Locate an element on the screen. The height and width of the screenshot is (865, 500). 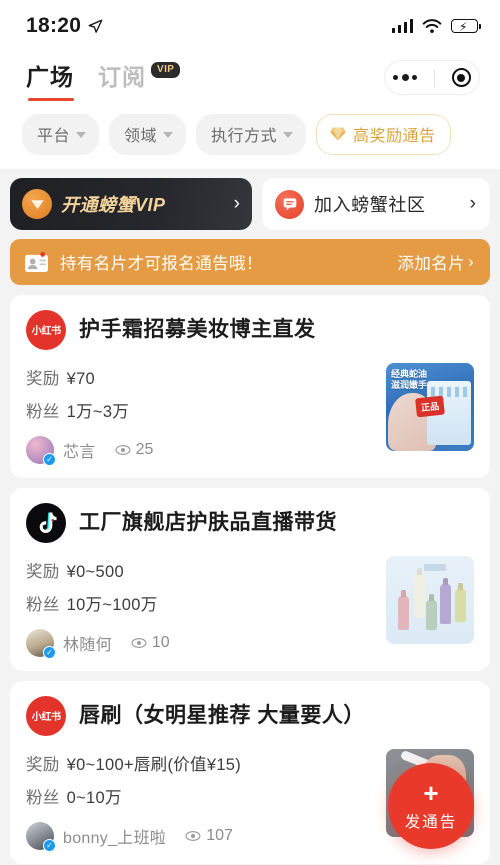
promo-row: 开通螃蟹VIP › 加入螃蟹社区 › is located at coordinates (250, 199).